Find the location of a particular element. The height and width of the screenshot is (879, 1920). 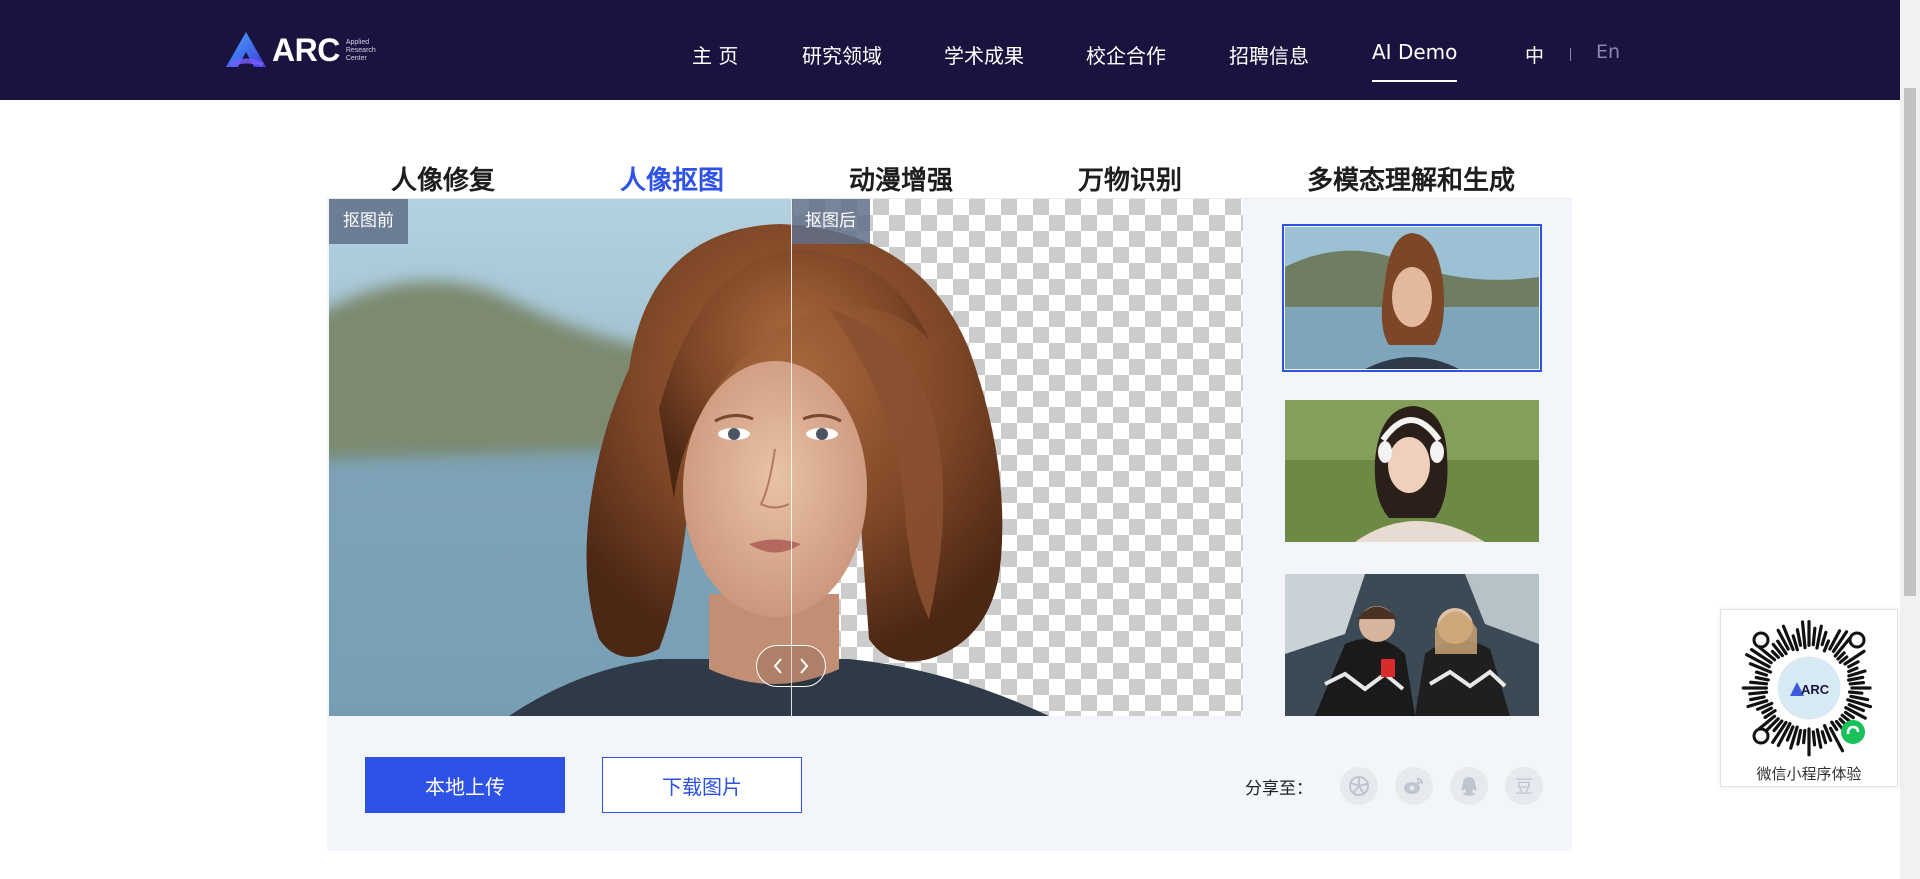

nav-item-cooperation: 校企合作 is located at coordinates (1126, 54).